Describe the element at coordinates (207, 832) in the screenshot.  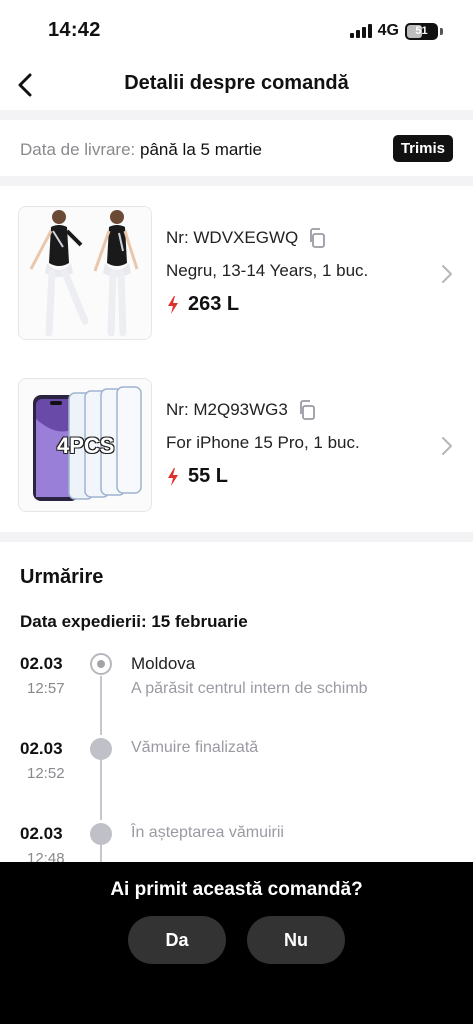
I see `event-description: În așteptarea vămuirii` at that location.